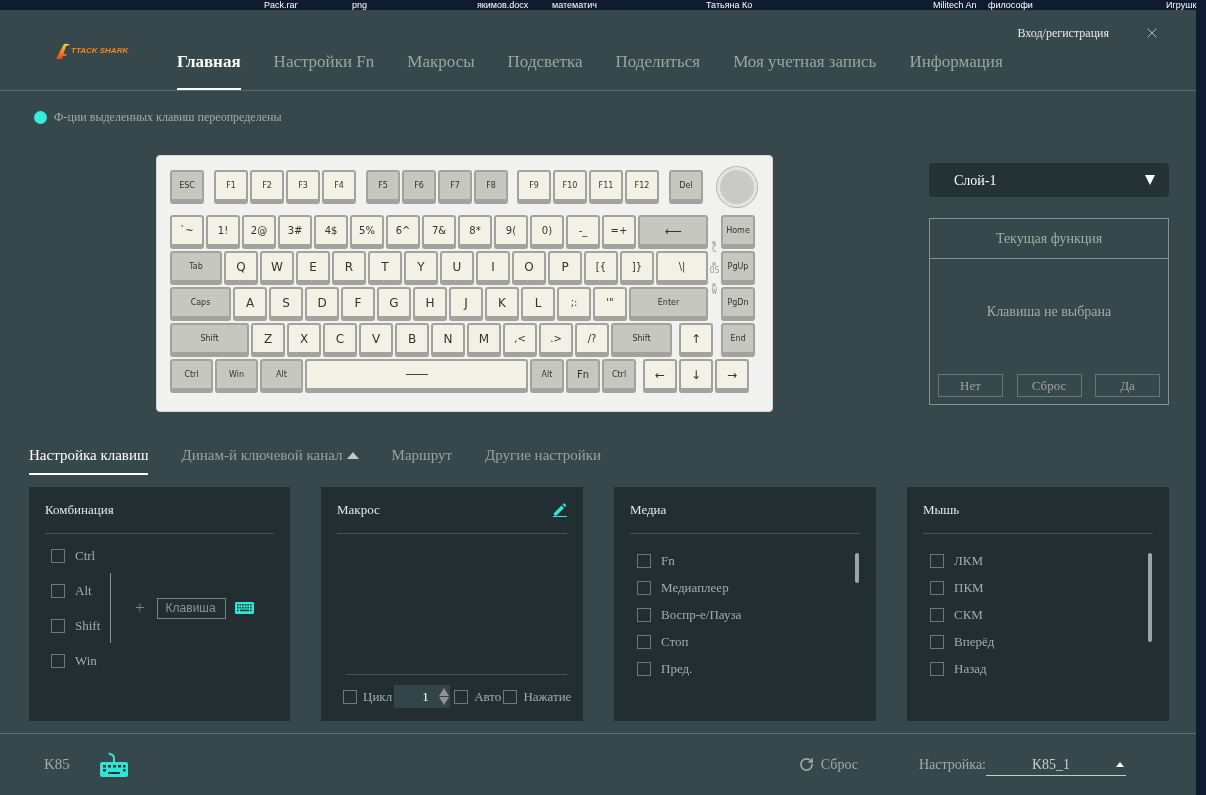  What do you see at coordinates (231, 187) in the screenshot?
I see `keyboard-key: F1` at bounding box center [231, 187].